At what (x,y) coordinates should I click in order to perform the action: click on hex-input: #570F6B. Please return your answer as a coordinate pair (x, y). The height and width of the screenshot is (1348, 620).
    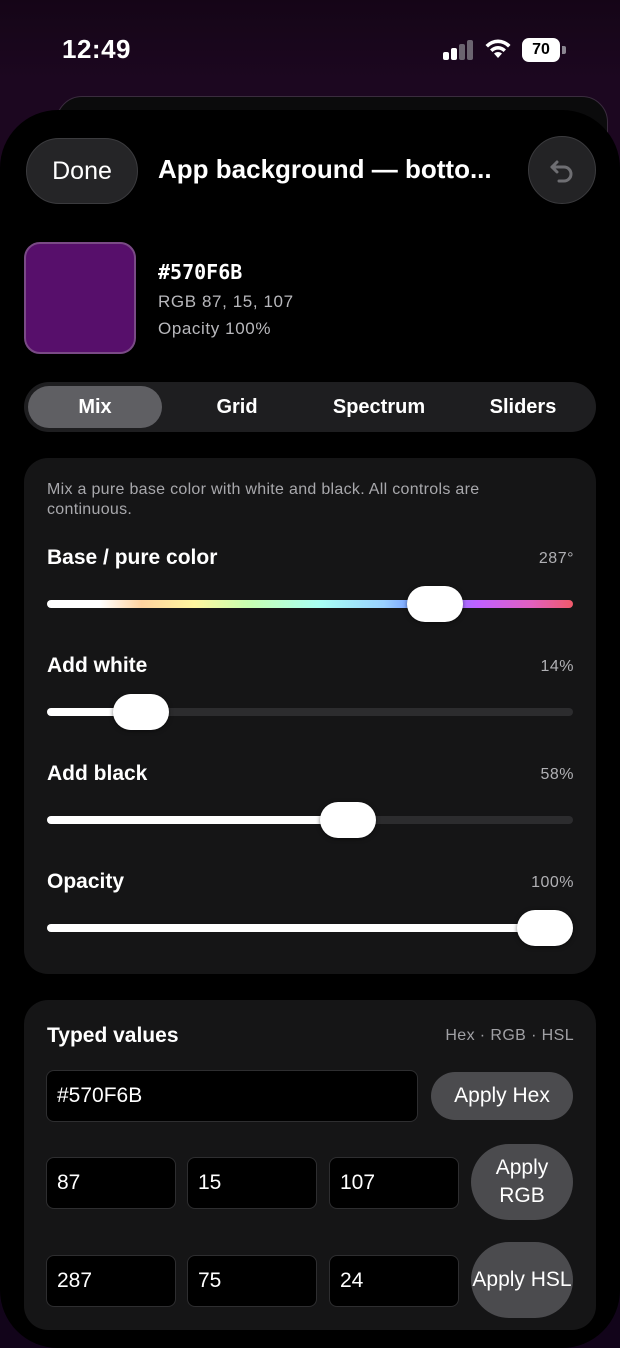
    Looking at the image, I should click on (232, 1096).